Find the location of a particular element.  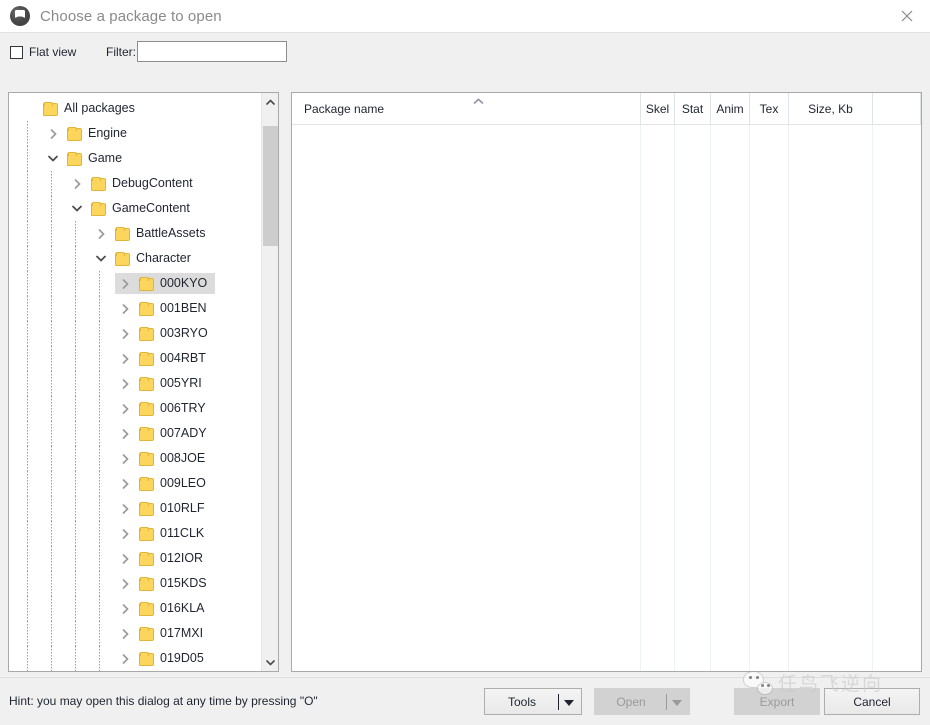

tree-item-016kla: 016KLA is located at coordinates (135, 608).